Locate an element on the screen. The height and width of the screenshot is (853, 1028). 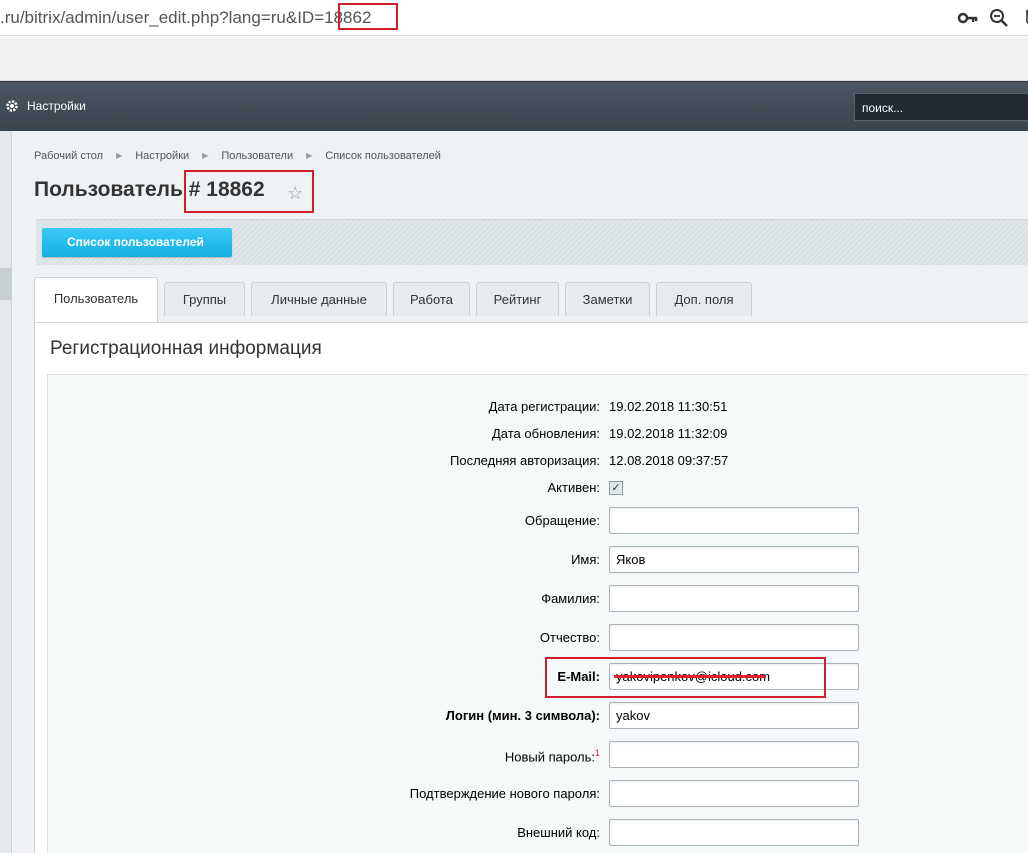
footnote-marker: 1 is located at coordinates (597, 753).